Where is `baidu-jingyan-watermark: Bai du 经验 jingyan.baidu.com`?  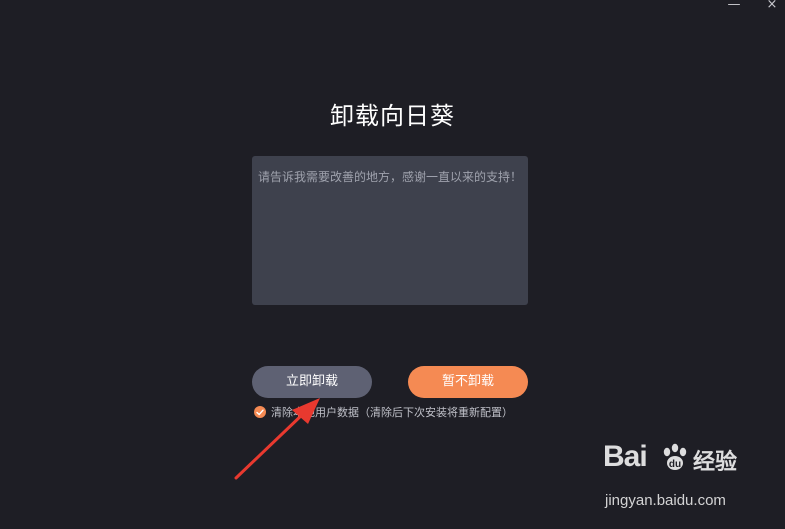 baidu-jingyan-watermark: Bai du 经验 jingyan.baidu.com is located at coordinates (678, 478).